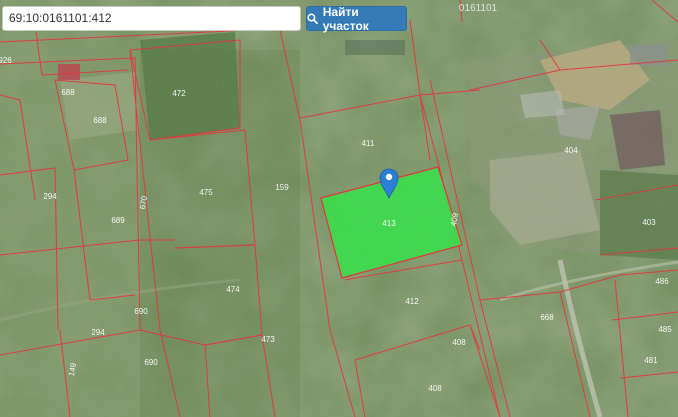 The height and width of the screenshot is (417, 678). What do you see at coordinates (665, 329) in the screenshot?
I see `parcel-label: 485` at bounding box center [665, 329].